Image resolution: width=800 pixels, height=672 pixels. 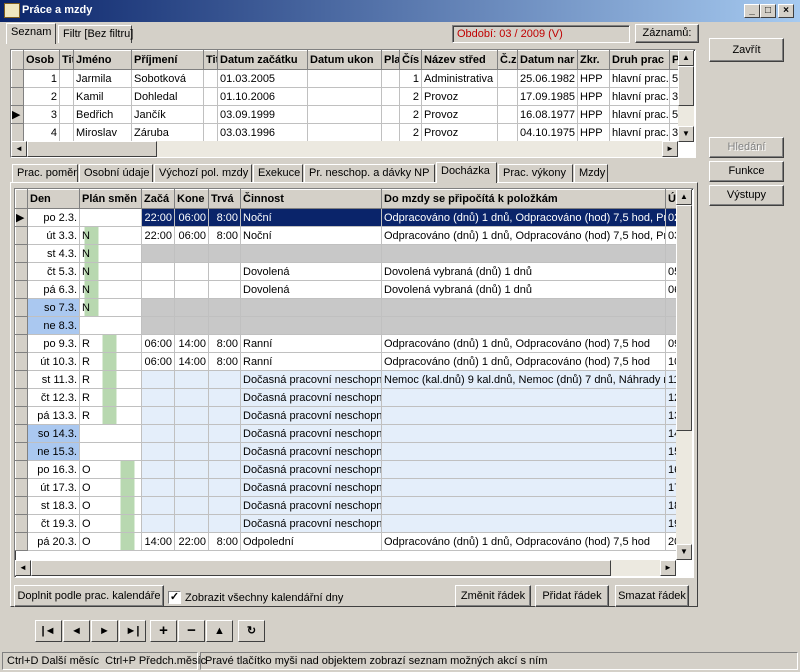 I want to click on employee-hscroll: ◄ ►, so click(x=344, y=149).